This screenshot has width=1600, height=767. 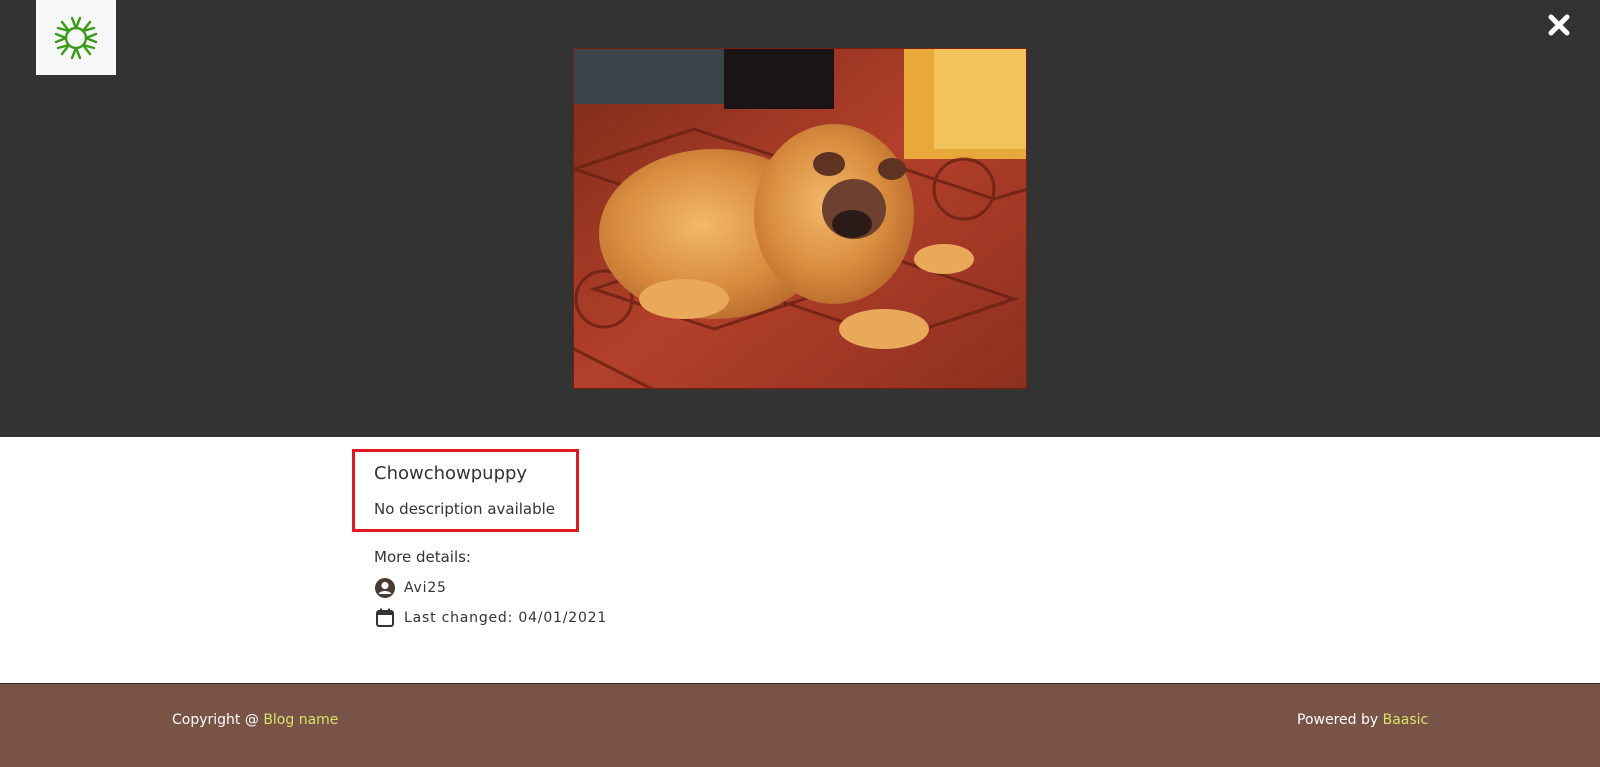 I want to click on author-row: Avi25, so click(x=410, y=588).